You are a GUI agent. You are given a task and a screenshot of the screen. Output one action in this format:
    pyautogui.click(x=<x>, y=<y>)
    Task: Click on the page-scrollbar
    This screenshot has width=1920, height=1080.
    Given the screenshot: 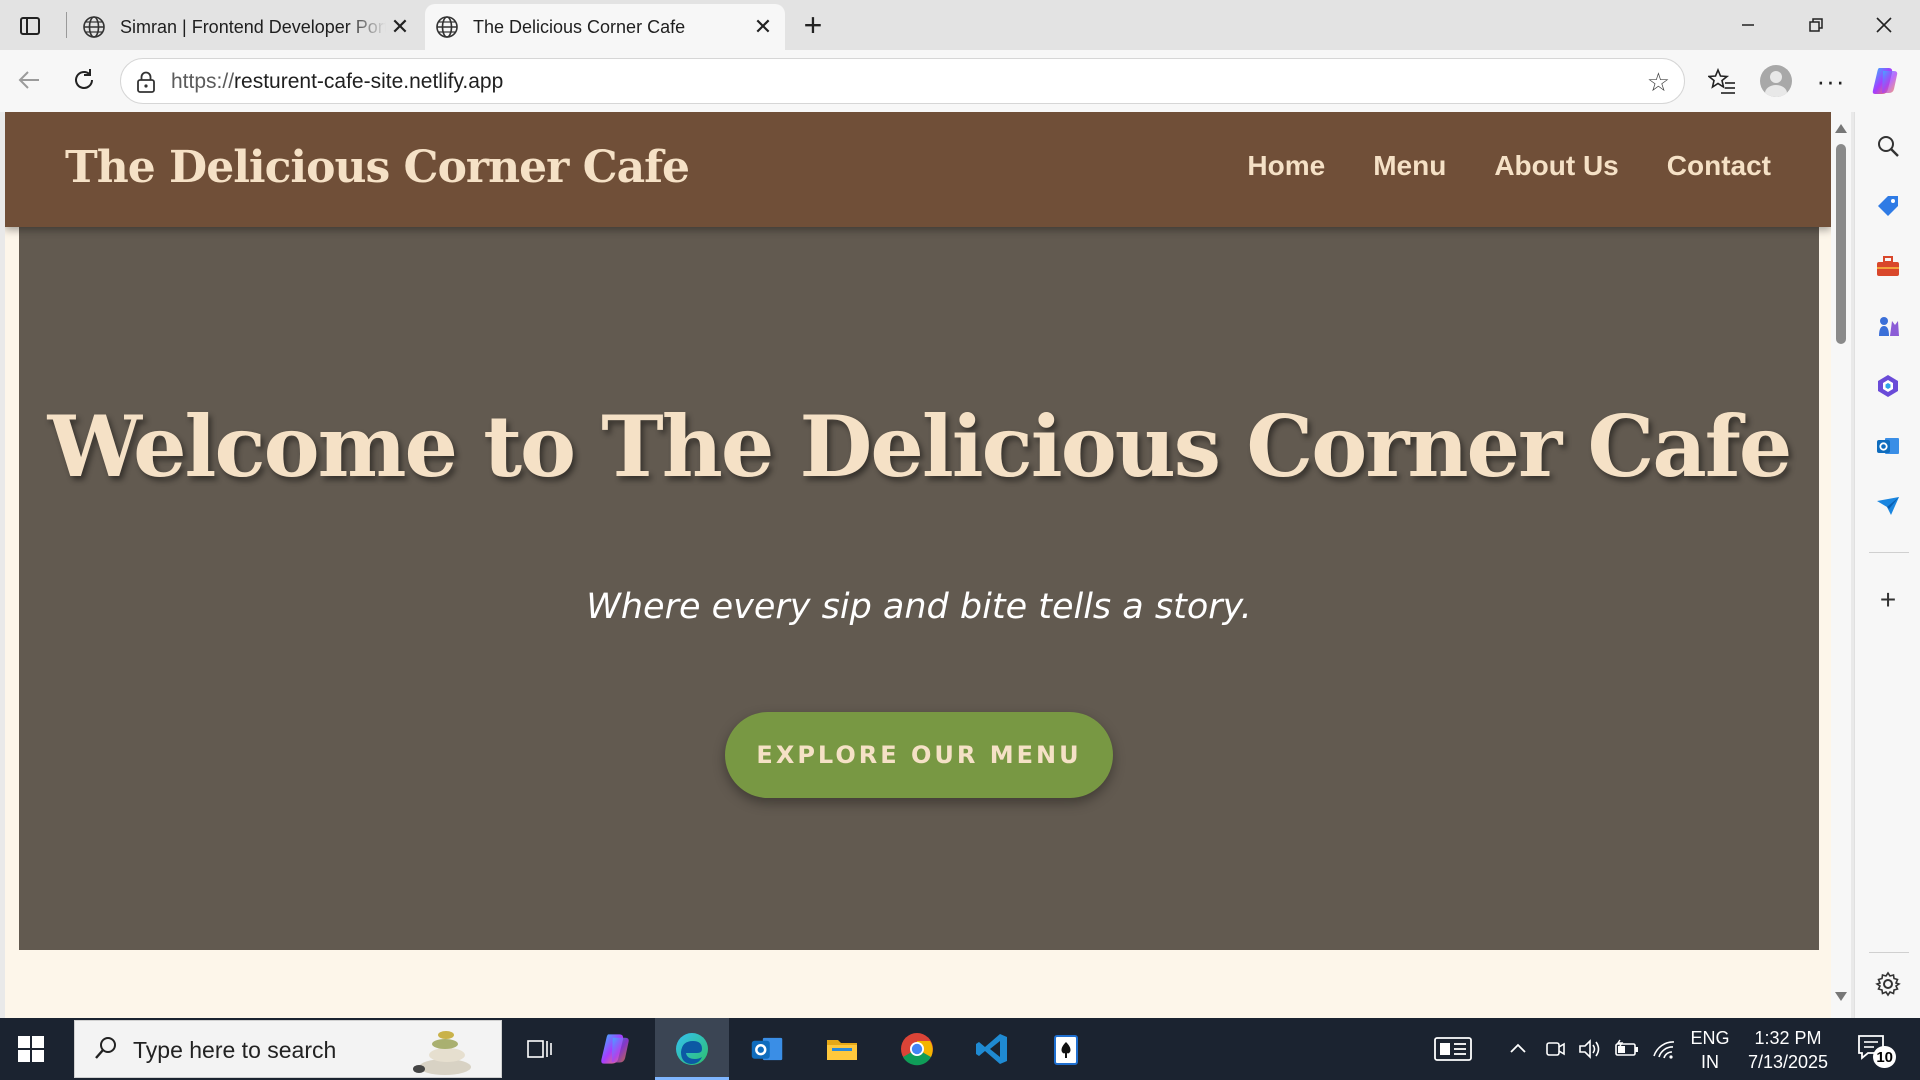 What is the action you would take?
    pyautogui.click(x=1841, y=565)
    